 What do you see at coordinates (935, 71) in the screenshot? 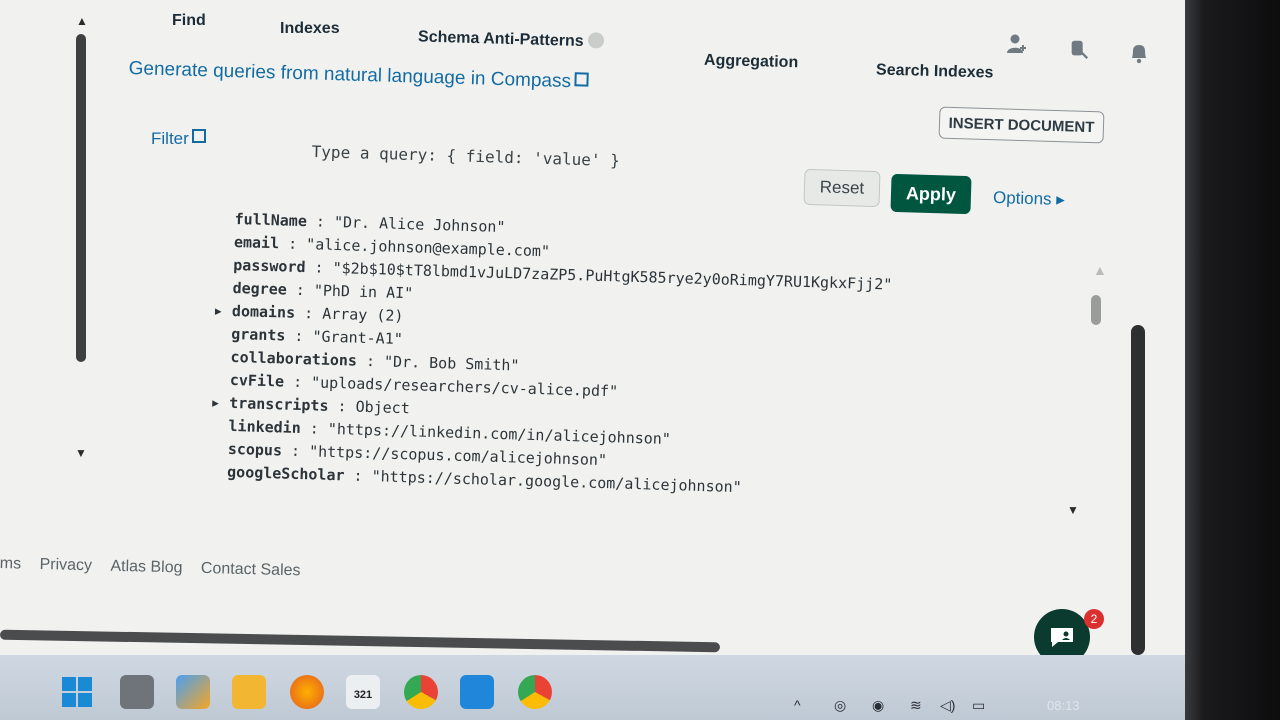
I see `tab-search-indexes: Search Indexes` at bounding box center [935, 71].